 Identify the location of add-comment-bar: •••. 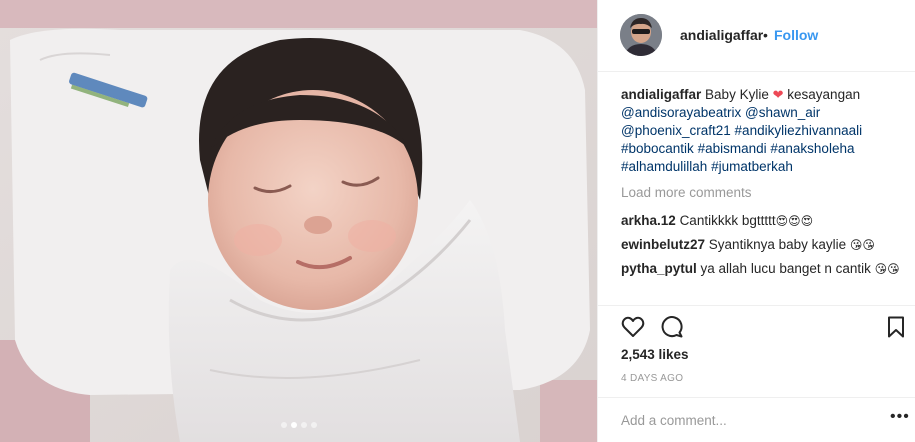
(756, 419).